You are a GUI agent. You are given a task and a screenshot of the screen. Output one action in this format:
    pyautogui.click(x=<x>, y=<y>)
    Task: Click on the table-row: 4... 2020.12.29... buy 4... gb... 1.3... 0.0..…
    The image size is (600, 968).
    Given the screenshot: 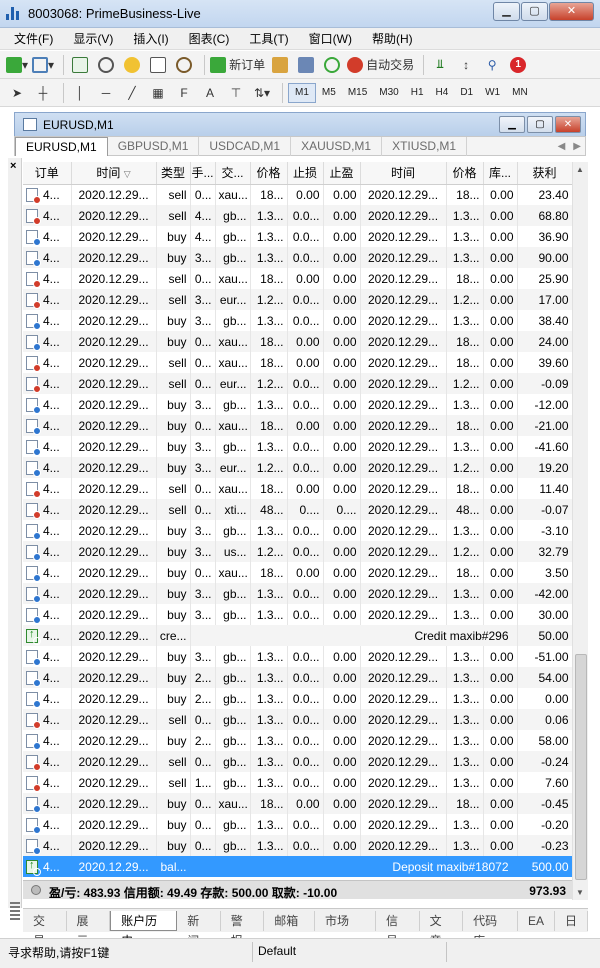 What is the action you would take?
    pyautogui.click(x=297, y=236)
    